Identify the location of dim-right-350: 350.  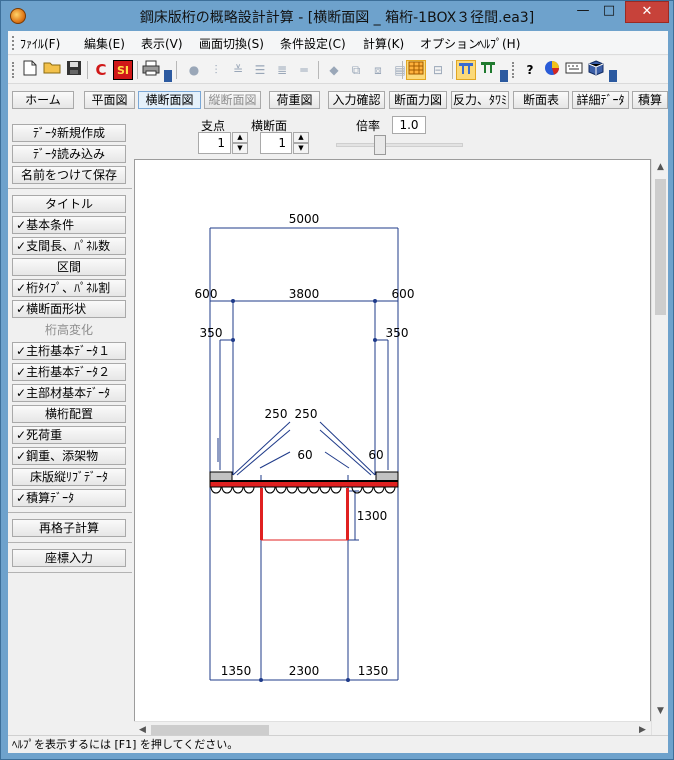
(397, 333).